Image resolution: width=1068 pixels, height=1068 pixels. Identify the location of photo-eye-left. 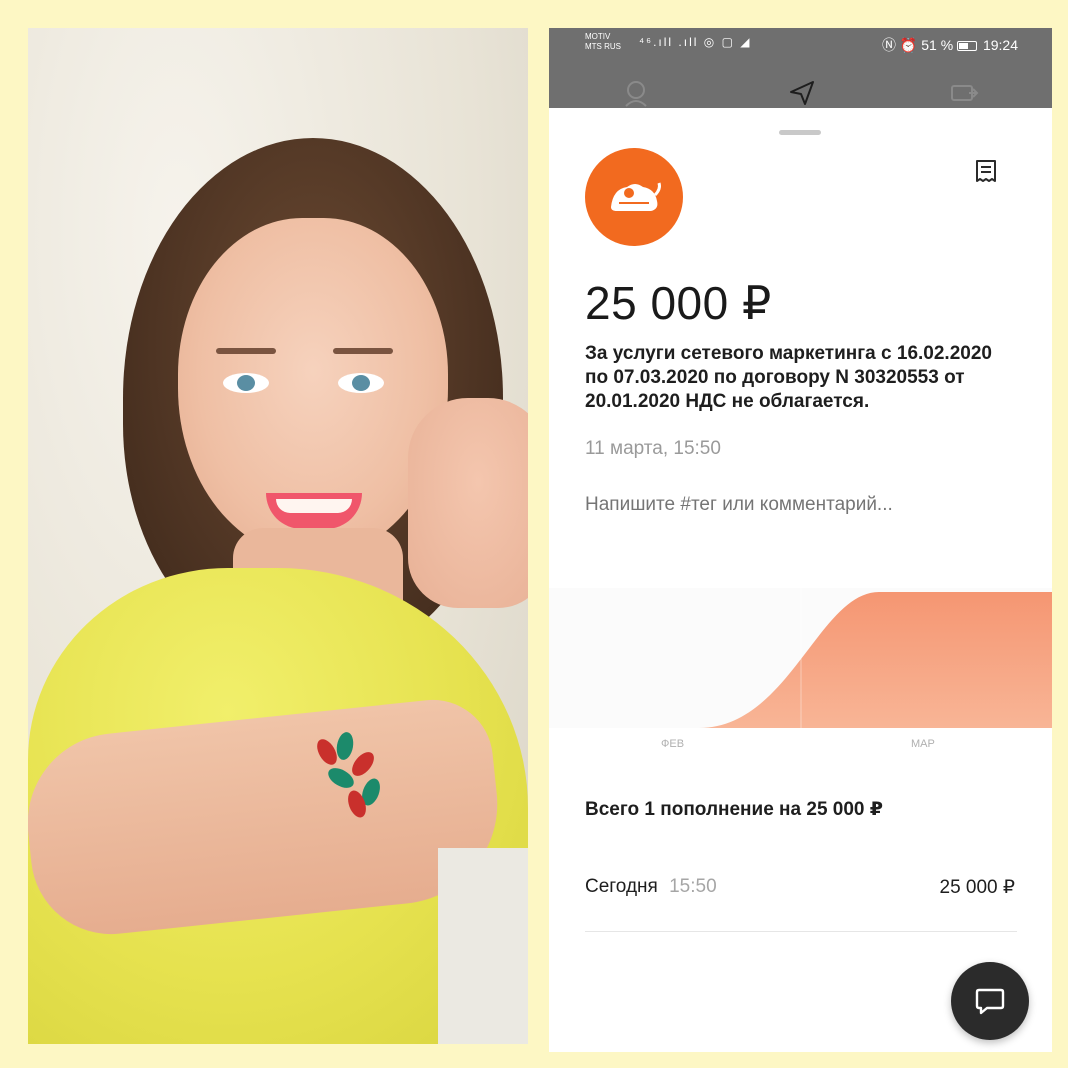
(246, 383).